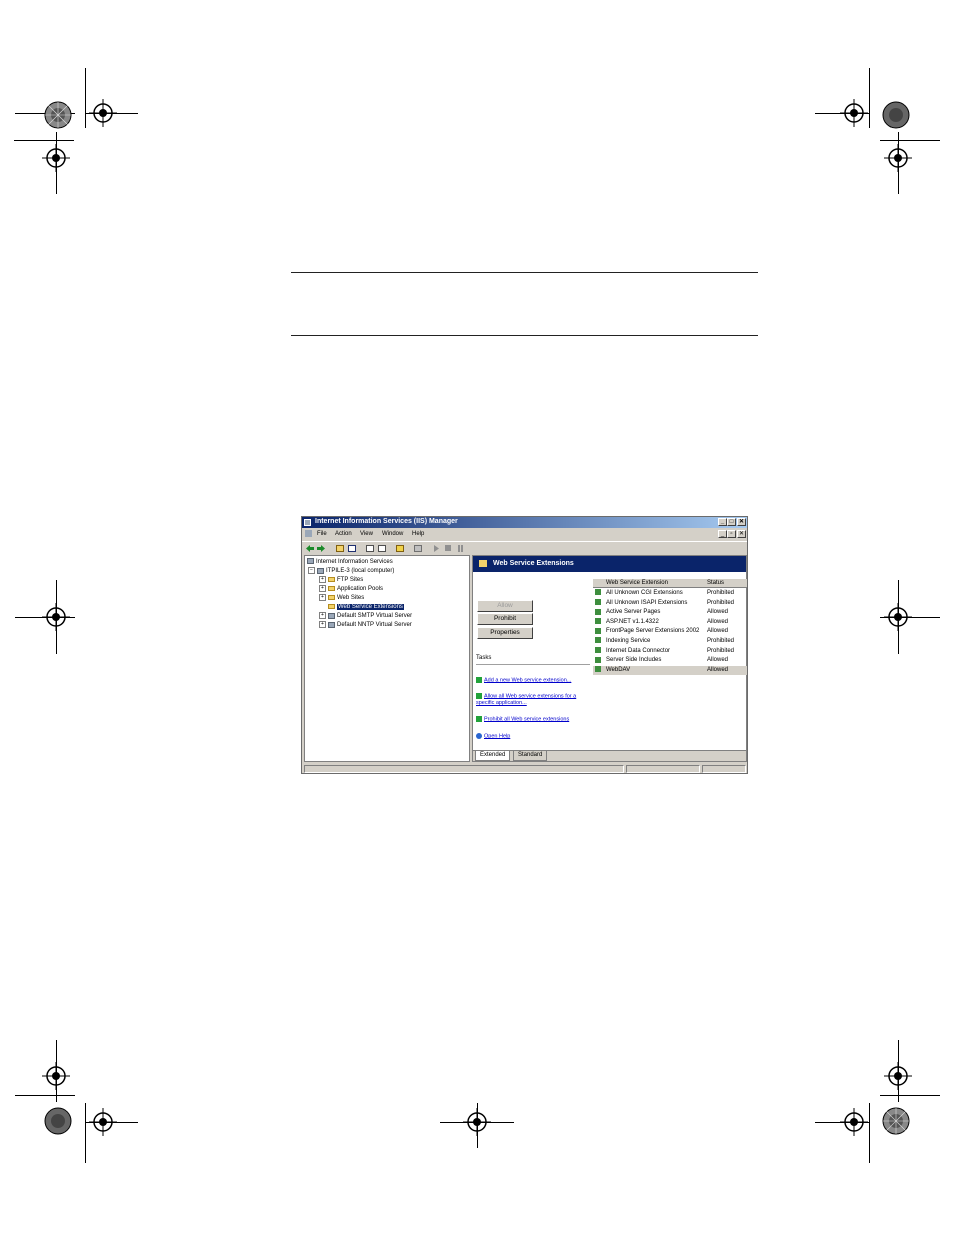 This screenshot has height=1235, width=954. What do you see at coordinates (731, 534) in the screenshot?
I see `inner-restore-button: ▫` at bounding box center [731, 534].